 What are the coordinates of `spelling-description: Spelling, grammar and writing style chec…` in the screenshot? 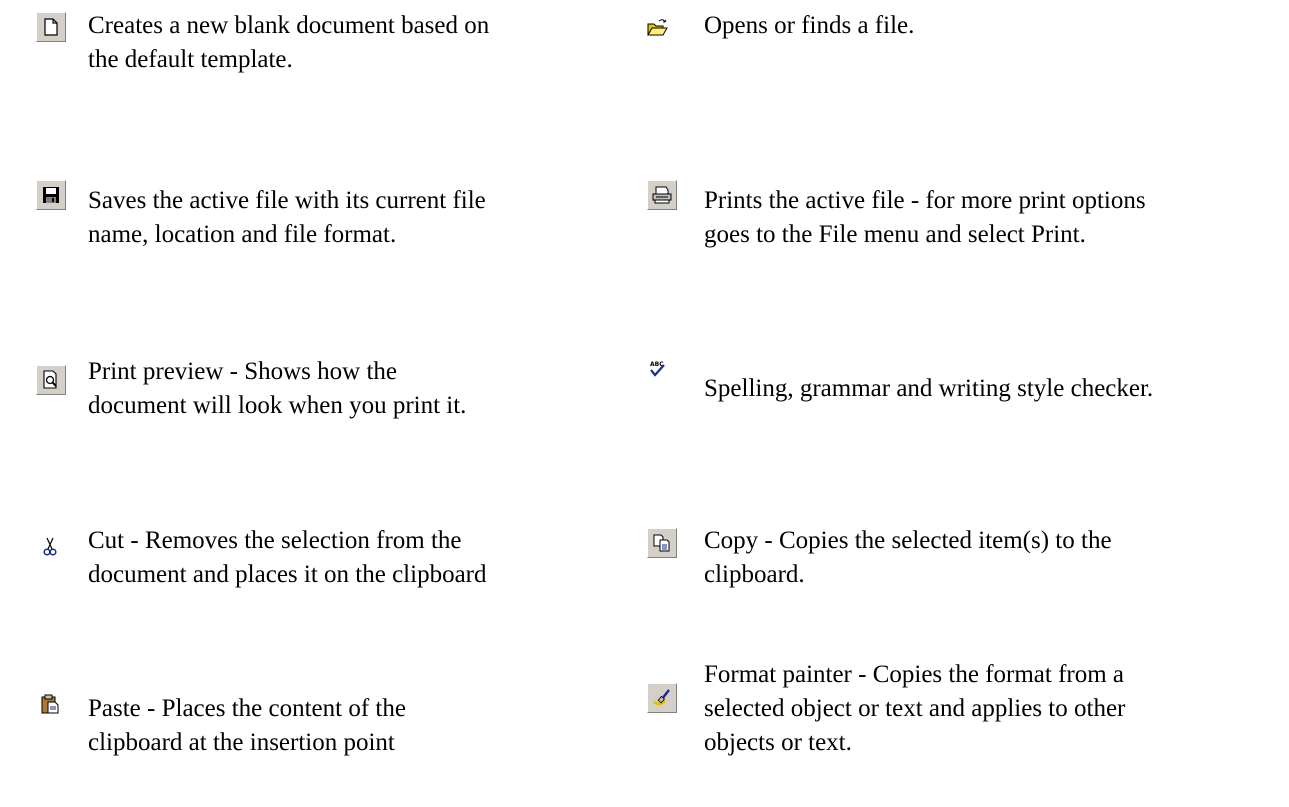 It's located at (928, 389).